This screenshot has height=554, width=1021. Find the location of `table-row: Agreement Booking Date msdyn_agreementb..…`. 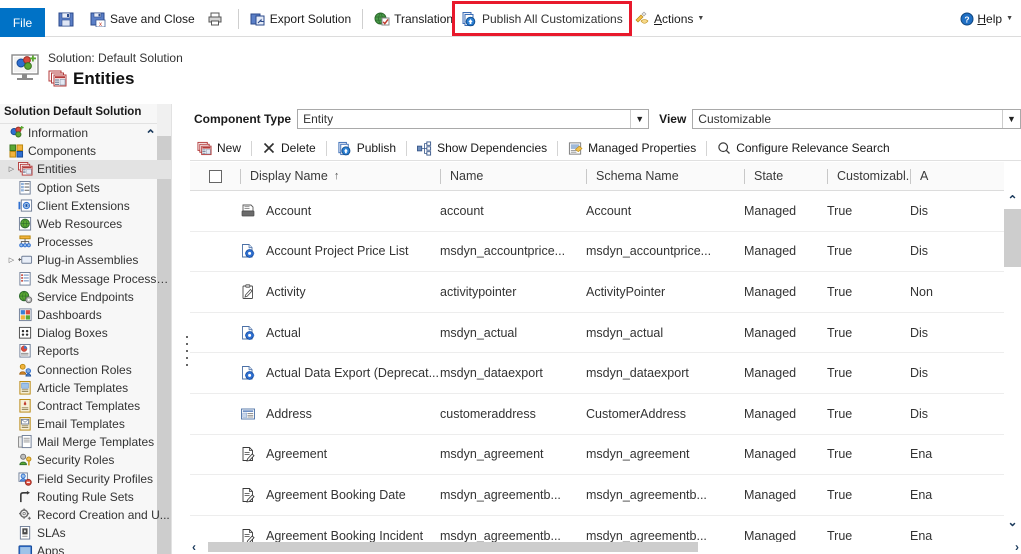

table-row: Agreement Booking Date msdyn_agreementb..… is located at coordinates (605, 495).